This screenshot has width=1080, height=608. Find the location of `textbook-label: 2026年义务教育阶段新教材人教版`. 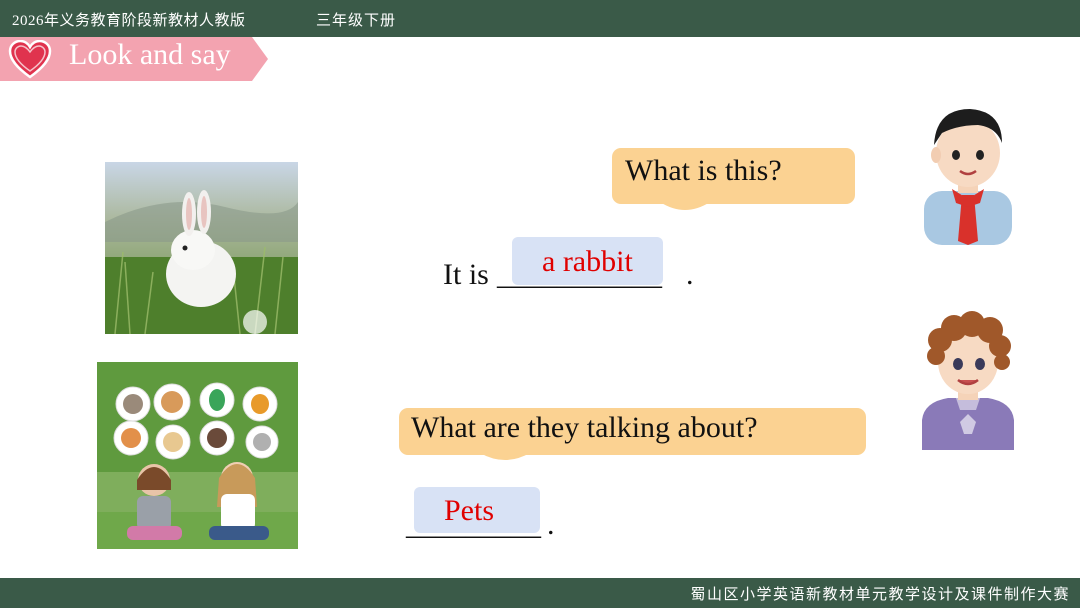

textbook-label: 2026年义务教育阶段新教材人教版 is located at coordinates (129, 21).